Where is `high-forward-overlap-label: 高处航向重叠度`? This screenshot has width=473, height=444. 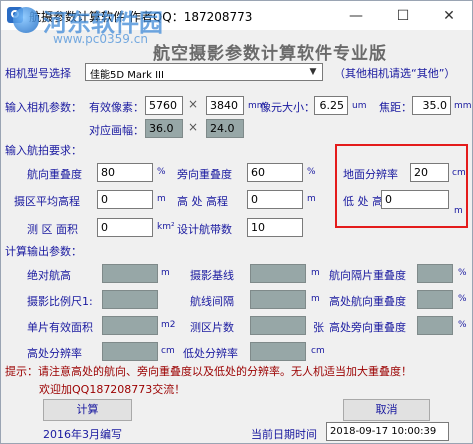
high-forward-overlap-label: 高处航向重叠度 is located at coordinates (367, 301).